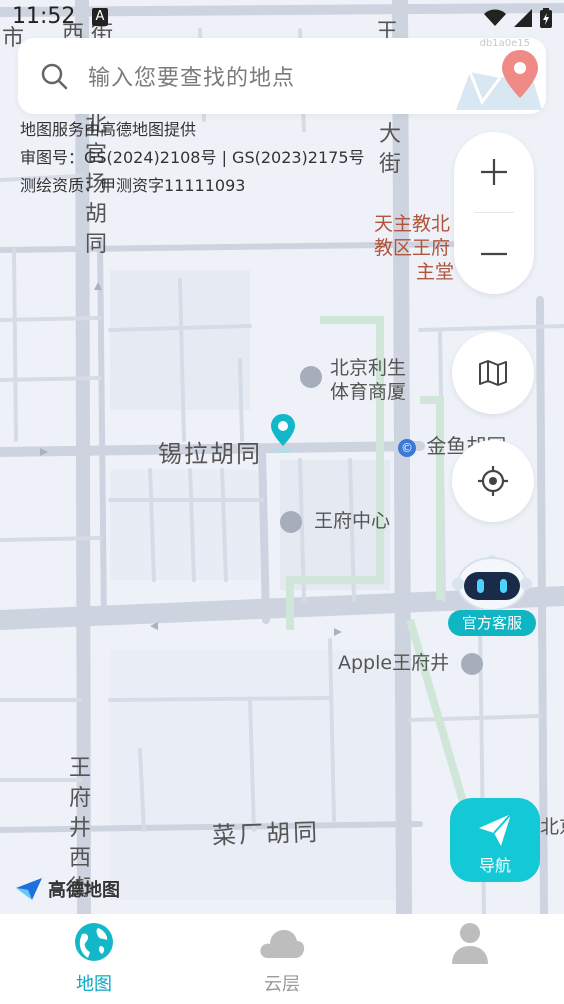 The image size is (564, 1004). Describe the element at coordinates (108, 129) in the screenshot. I see `map-info-line-1: 地图服务由高德地图提供` at that location.